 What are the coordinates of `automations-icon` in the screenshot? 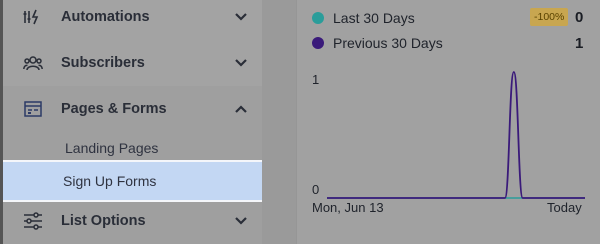 It's located at (33, 17).